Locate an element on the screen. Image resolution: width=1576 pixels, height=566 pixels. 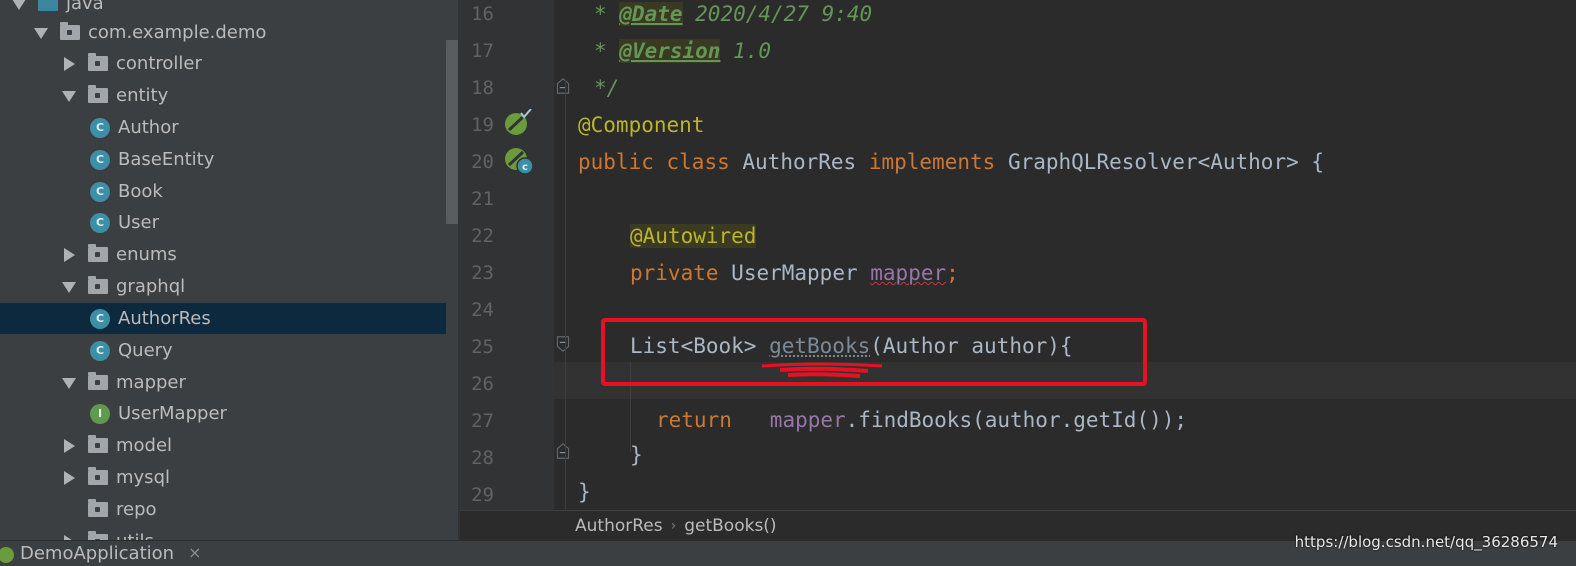
code-line-23: private UserMapper mapper; is located at coordinates (794, 273).